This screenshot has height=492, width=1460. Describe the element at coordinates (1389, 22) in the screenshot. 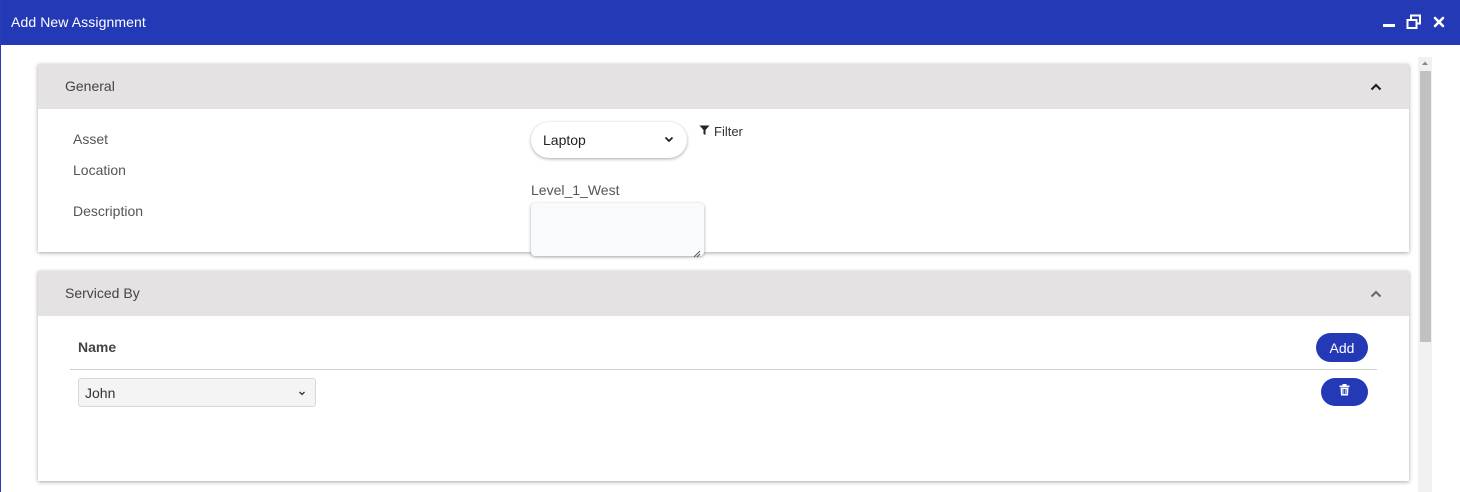

I see `minimize-icon` at that location.